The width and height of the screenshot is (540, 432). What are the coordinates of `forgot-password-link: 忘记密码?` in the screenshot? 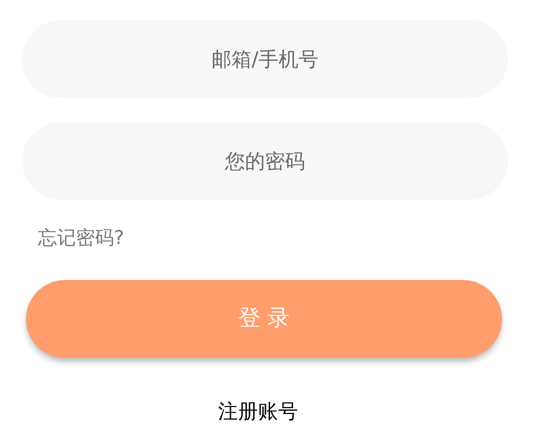 It's located at (81, 238).